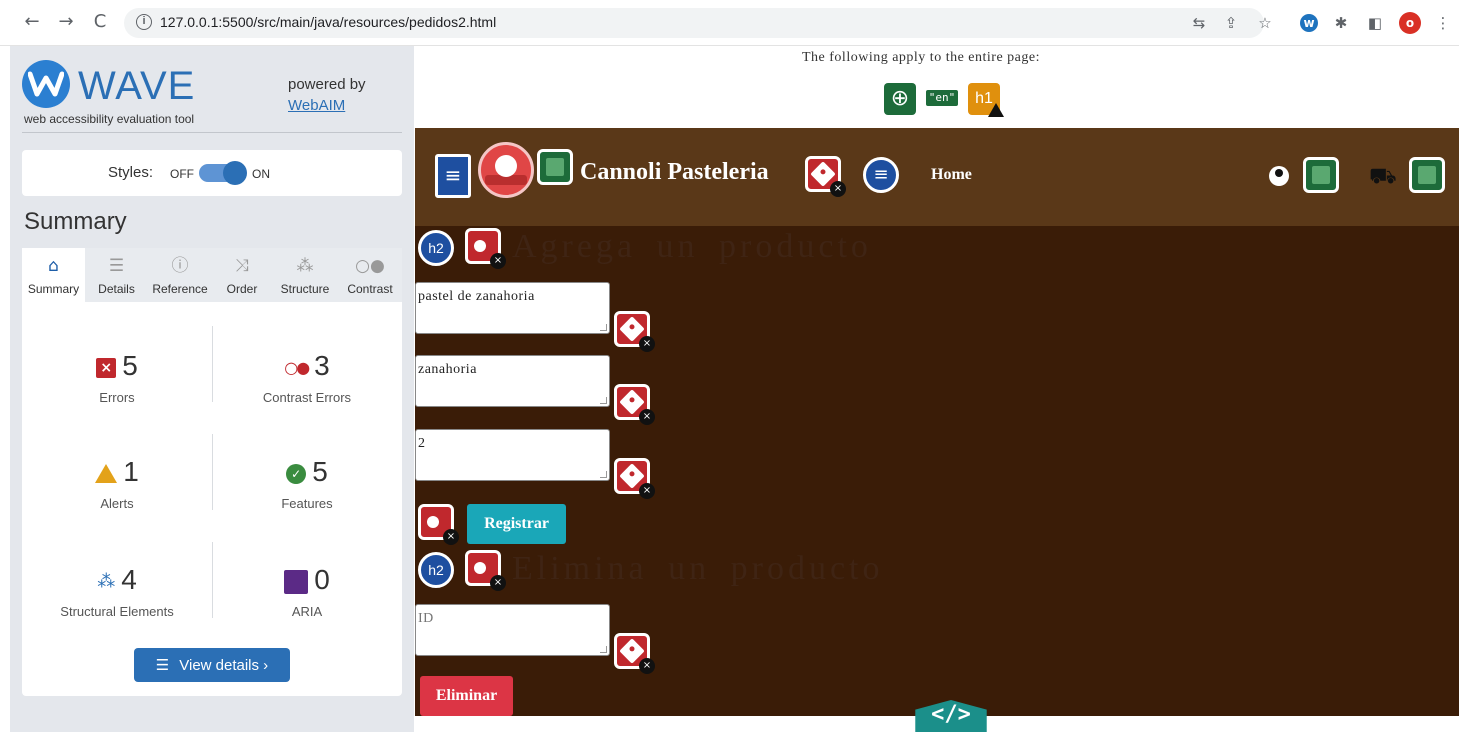 This screenshot has width=1459, height=732. Describe the element at coordinates (106, 367) in the screenshot. I see `error-icon: ×` at that location.